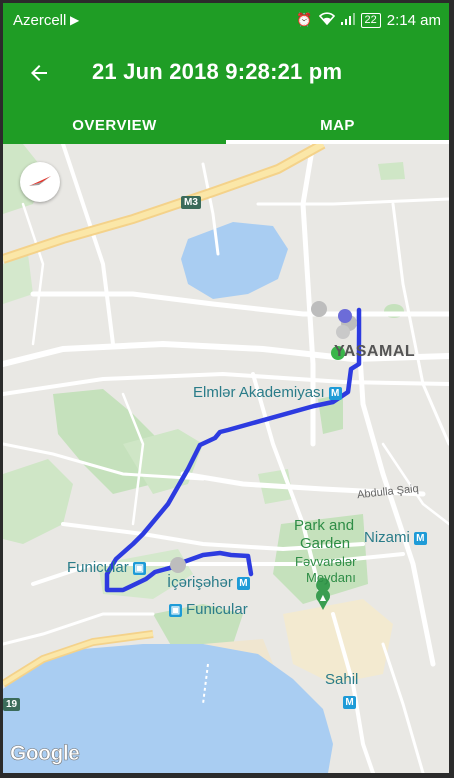  I want to click on google-logo: Google, so click(45, 754).